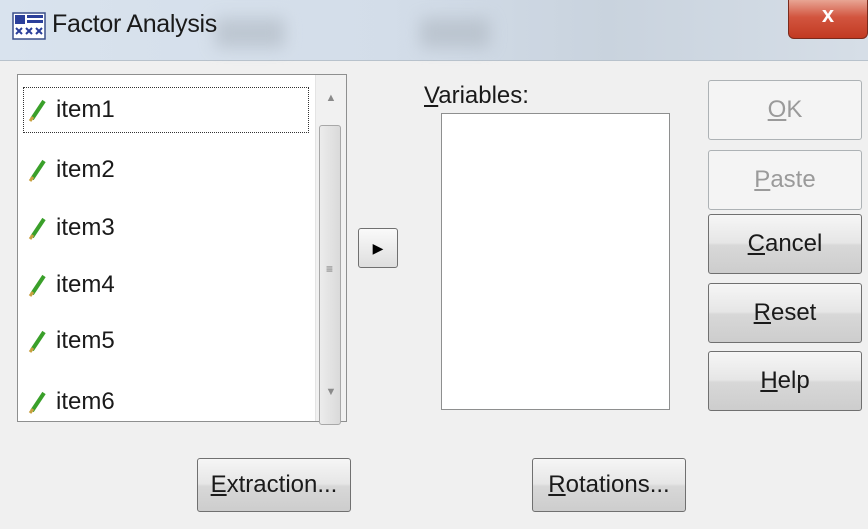 The width and height of the screenshot is (868, 529). Describe the element at coordinates (785, 180) in the screenshot. I see `paste-button: Paste` at that location.